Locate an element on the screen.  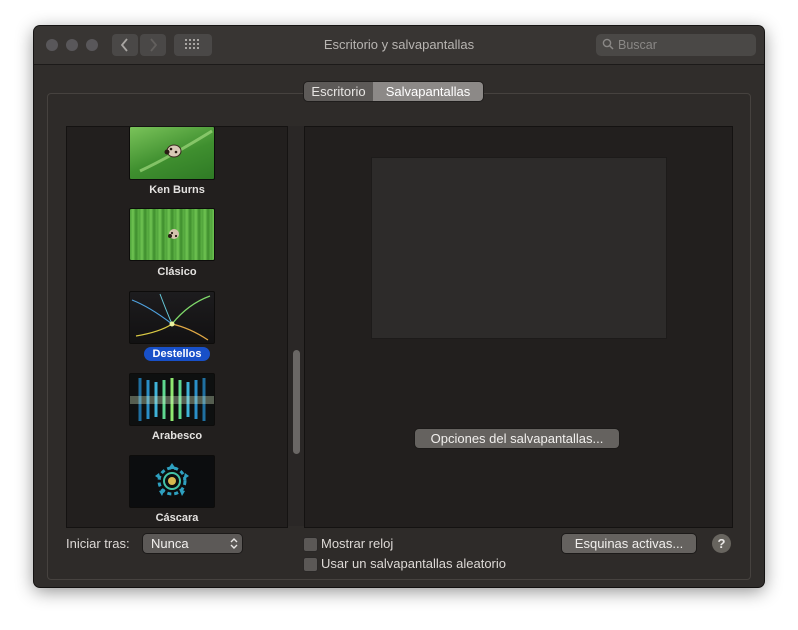
scrollbar-thumb is located at coordinates (296, 402).